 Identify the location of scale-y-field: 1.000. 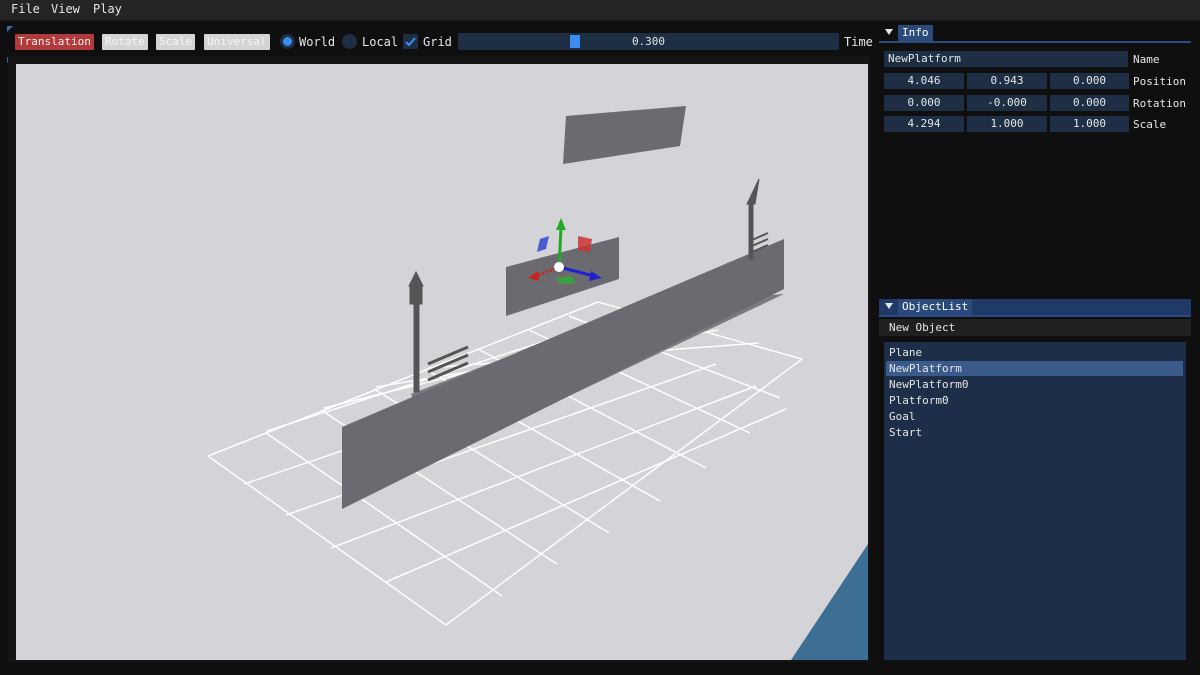
(1007, 124).